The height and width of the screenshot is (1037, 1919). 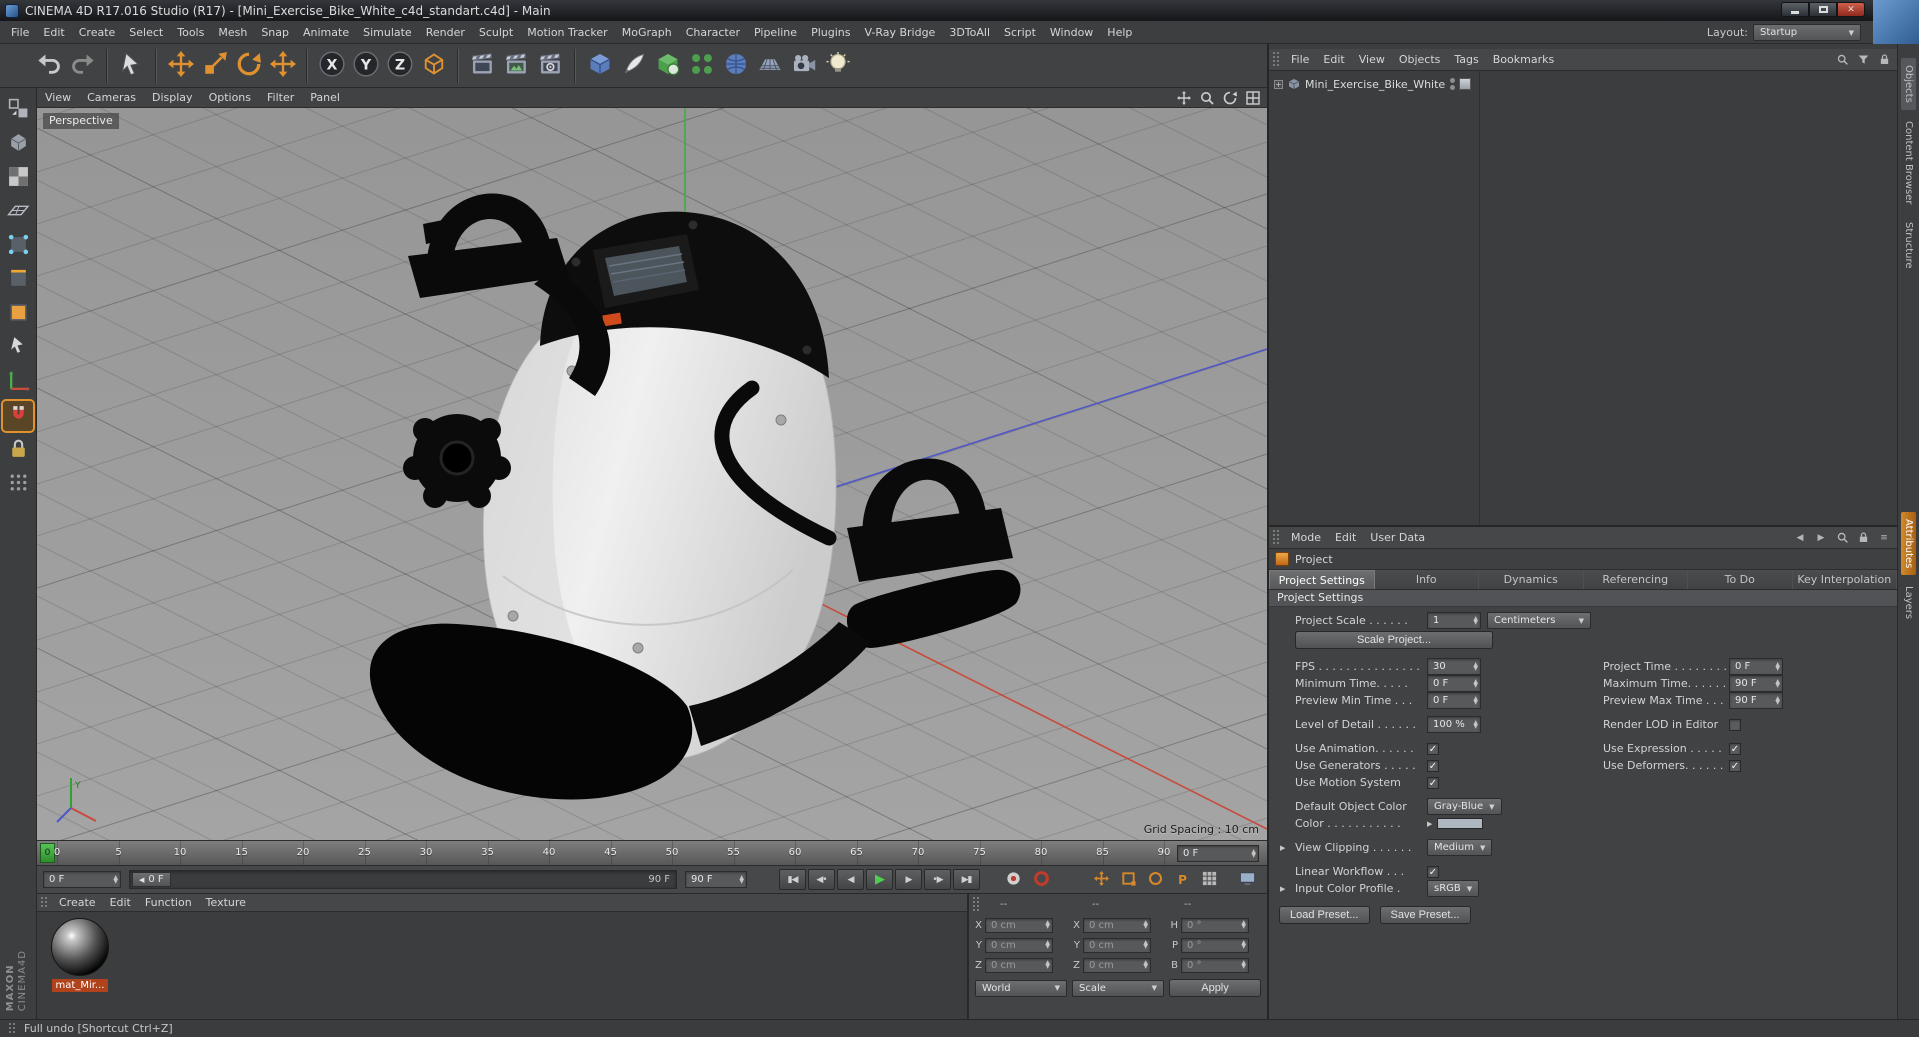 What do you see at coordinates (180, 66) in the screenshot?
I see `move-tool-button` at bounding box center [180, 66].